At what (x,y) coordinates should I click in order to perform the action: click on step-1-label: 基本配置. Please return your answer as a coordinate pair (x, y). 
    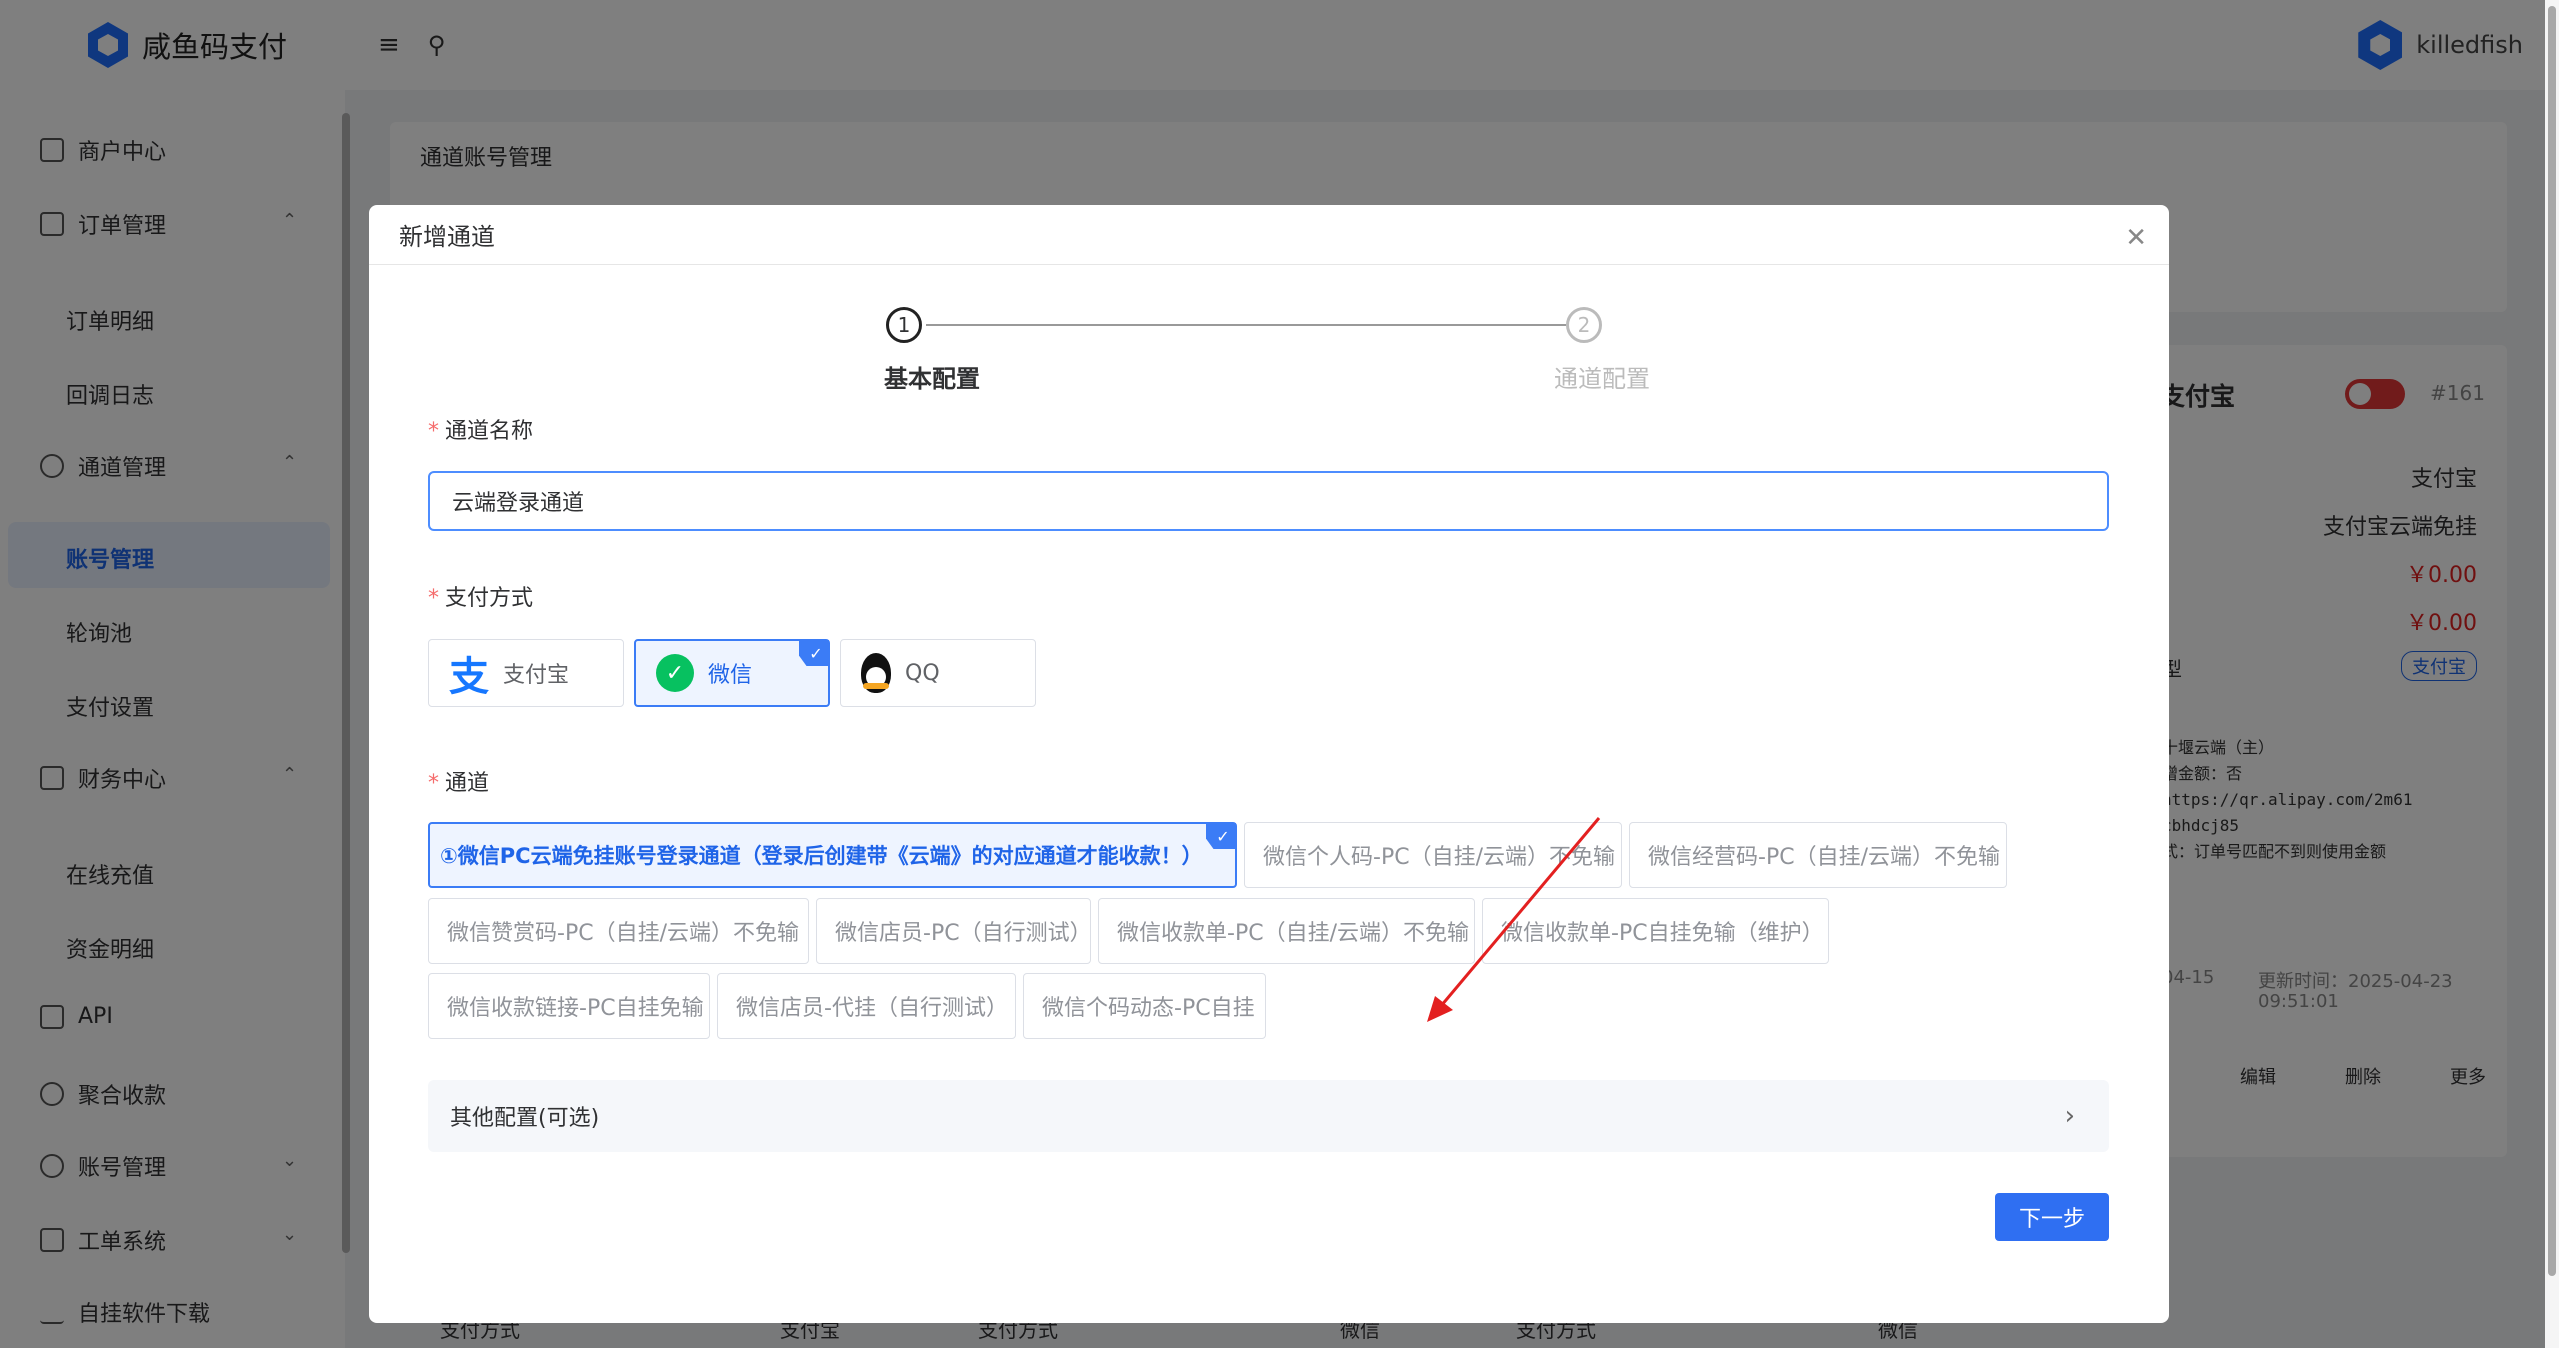
    Looking at the image, I should click on (932, 379).